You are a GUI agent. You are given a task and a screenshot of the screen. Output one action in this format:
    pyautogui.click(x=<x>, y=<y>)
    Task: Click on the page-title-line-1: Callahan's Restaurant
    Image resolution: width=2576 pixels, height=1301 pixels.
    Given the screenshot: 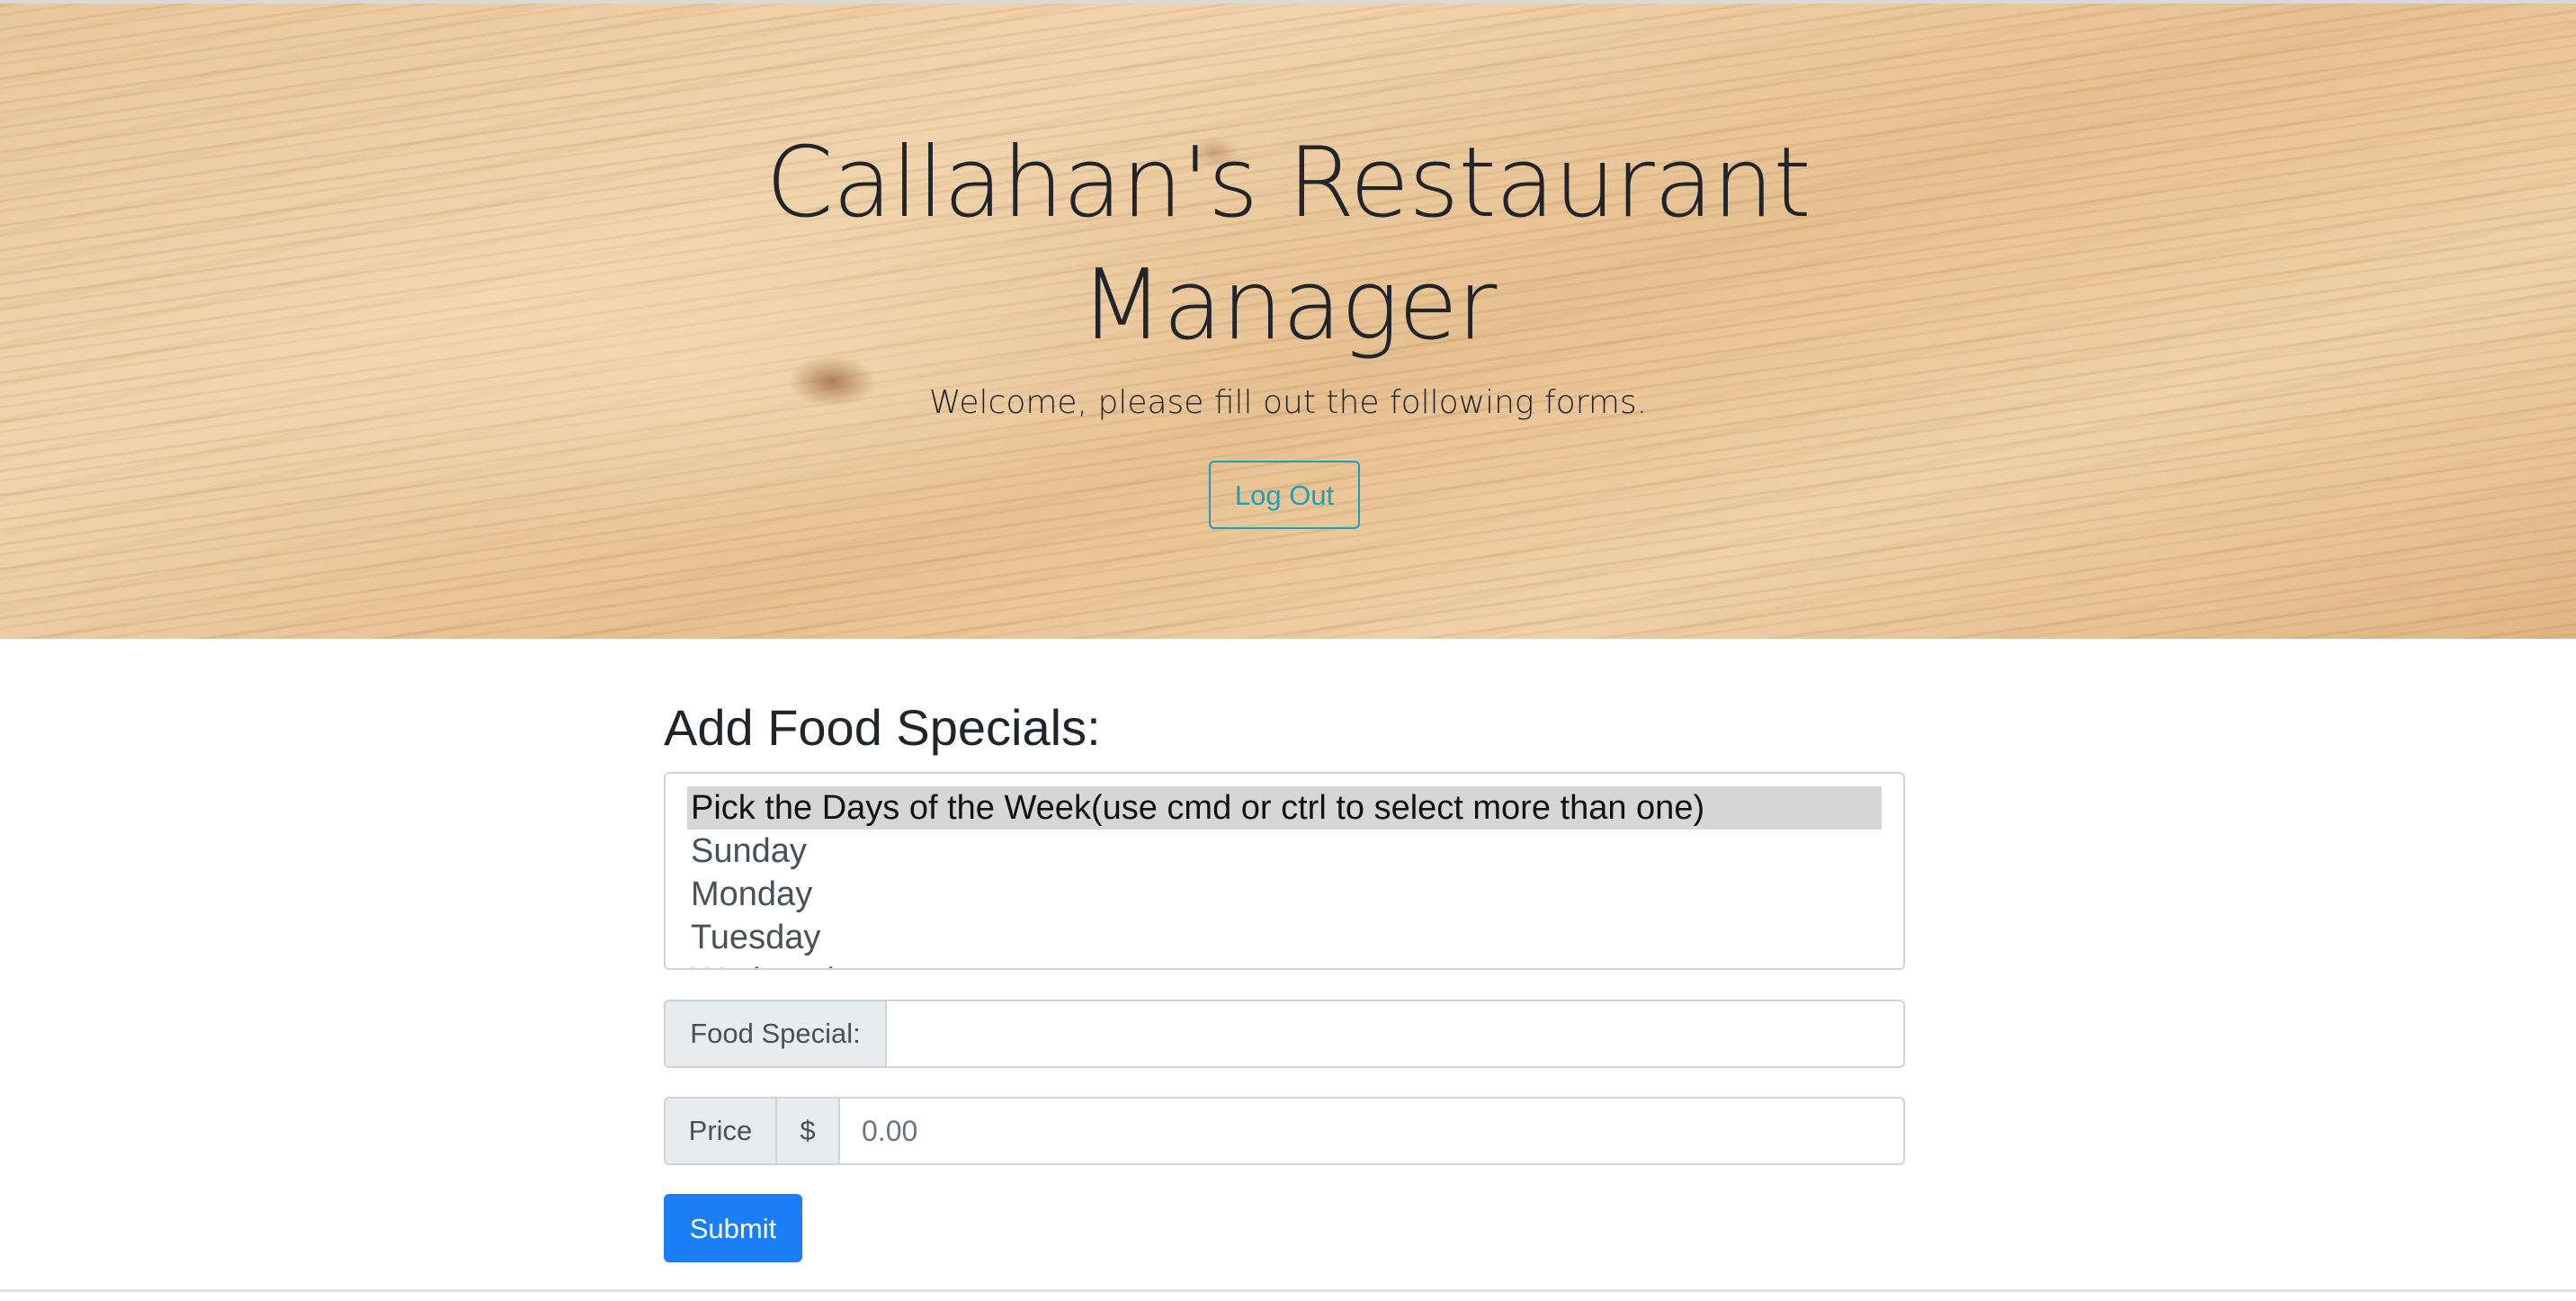 What is the action you would take?
    pyautogui.click(x=1288, y=183)
    